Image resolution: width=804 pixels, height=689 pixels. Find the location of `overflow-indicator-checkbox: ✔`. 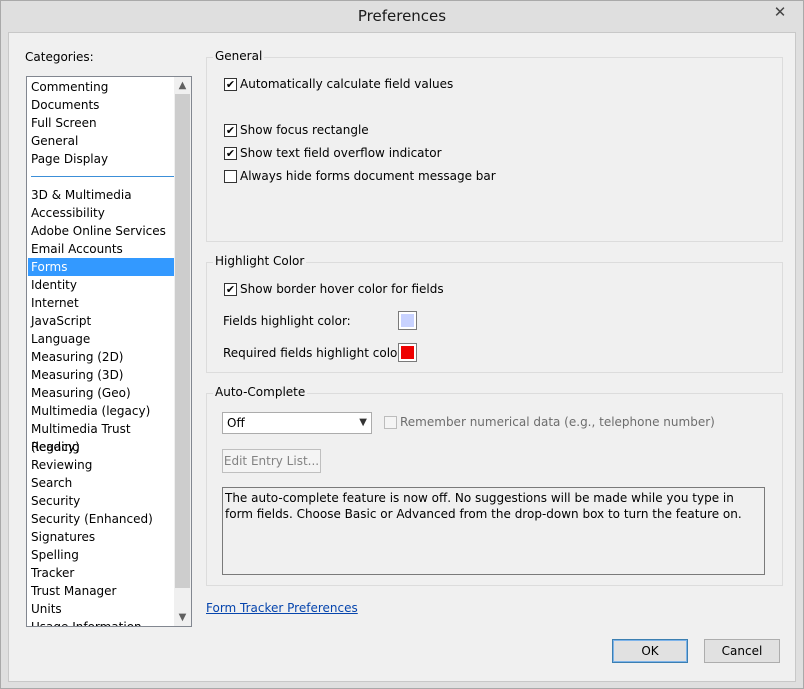

overflow-indicator-checkbox: ✔ is located at coordinates (230, 153).